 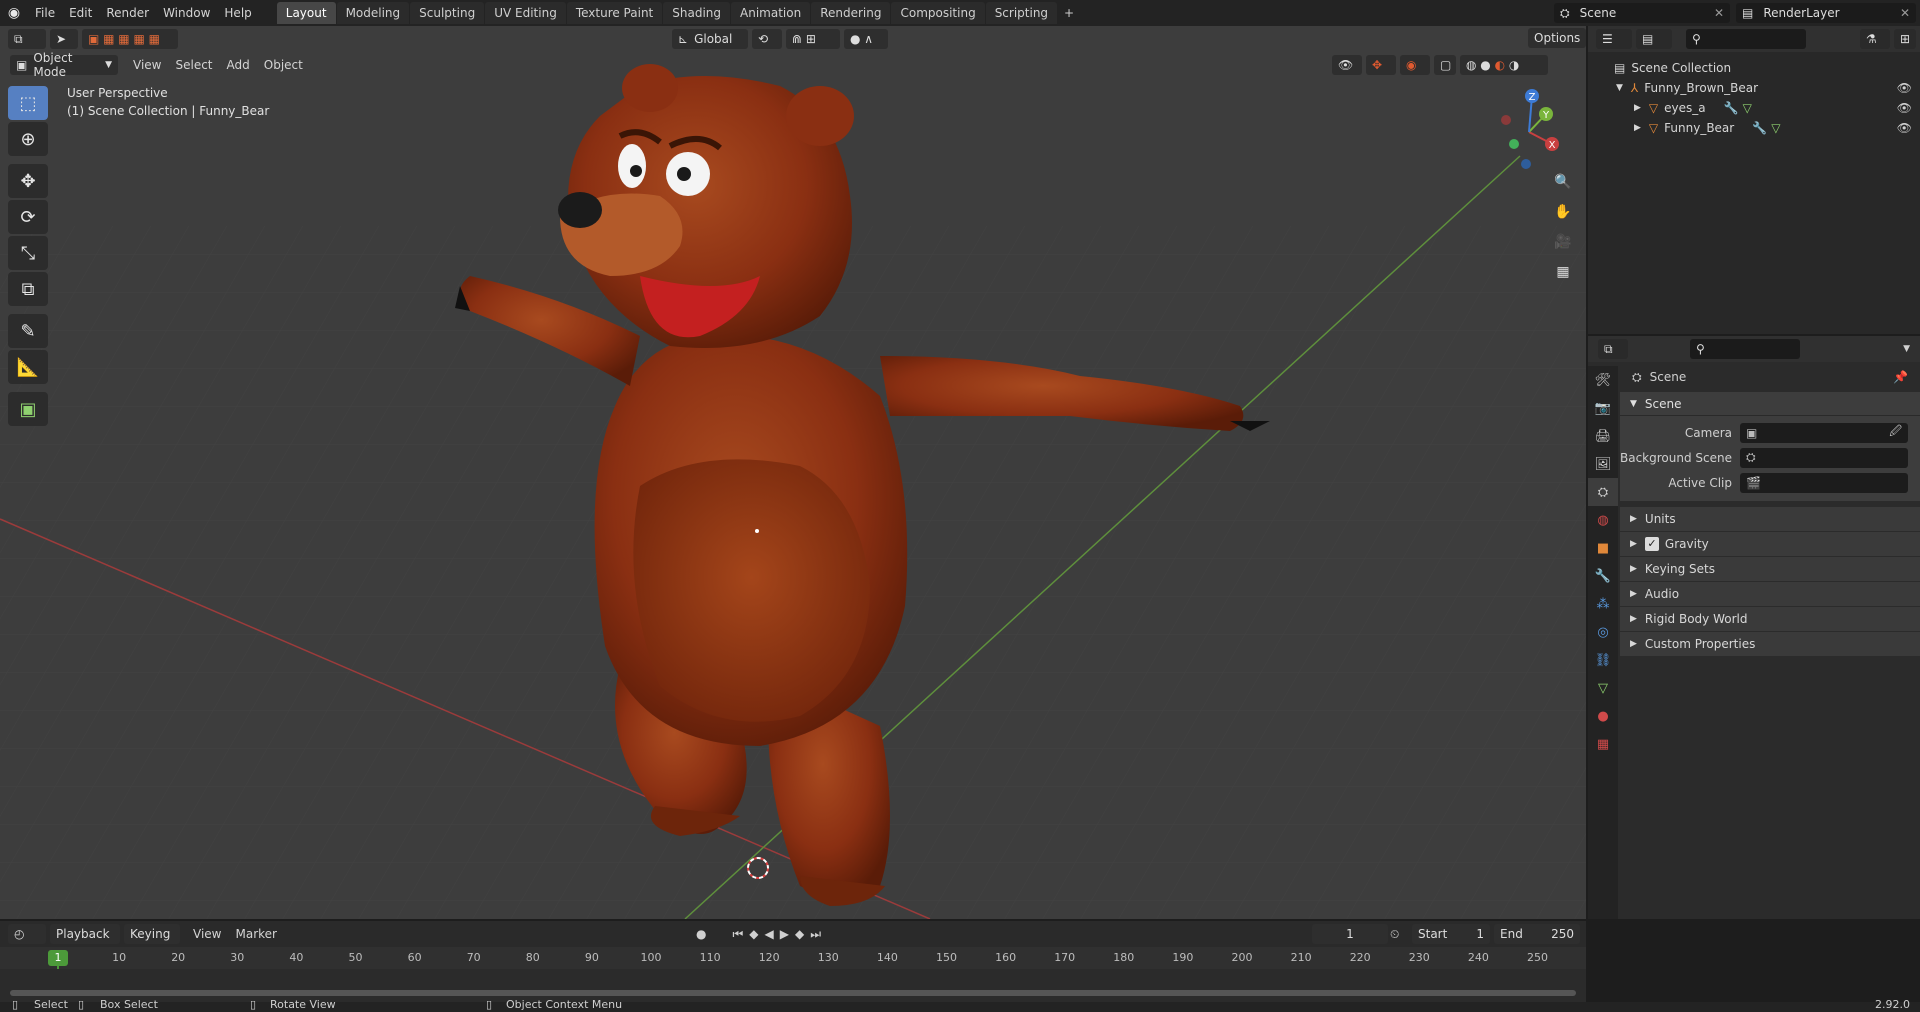 What do you see at coordinates (193, 65) in the screenshot?
I see `menu-select: Select` at bounding box center [193, 65].